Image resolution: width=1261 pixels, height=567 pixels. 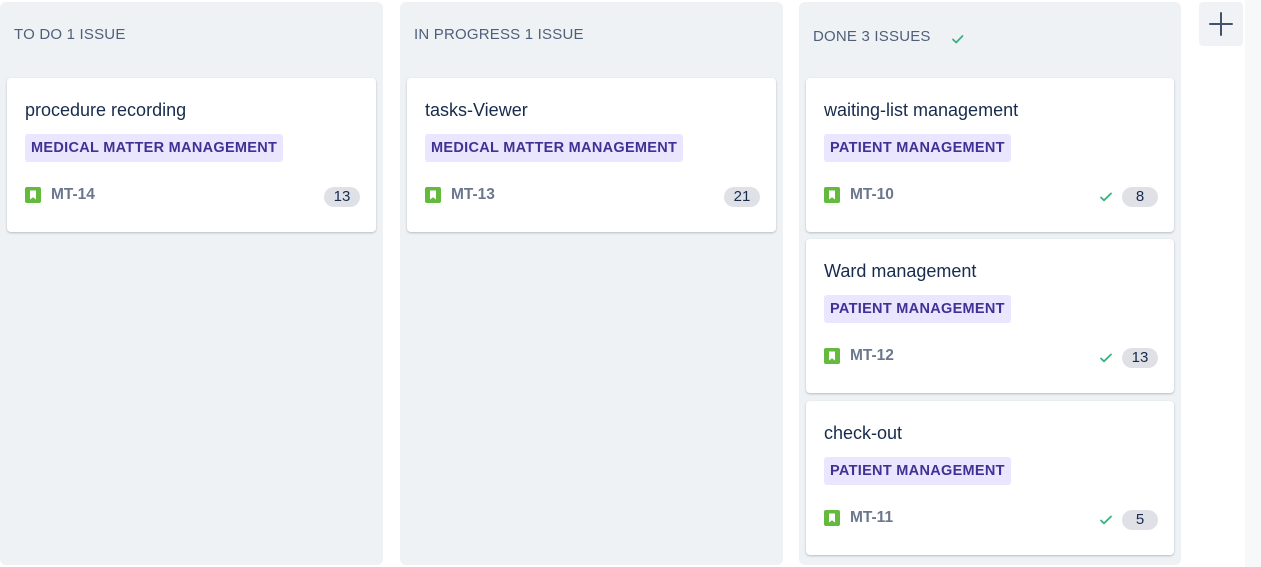 I want to click on issue-key: MT-10, so click(x=872, y=195).